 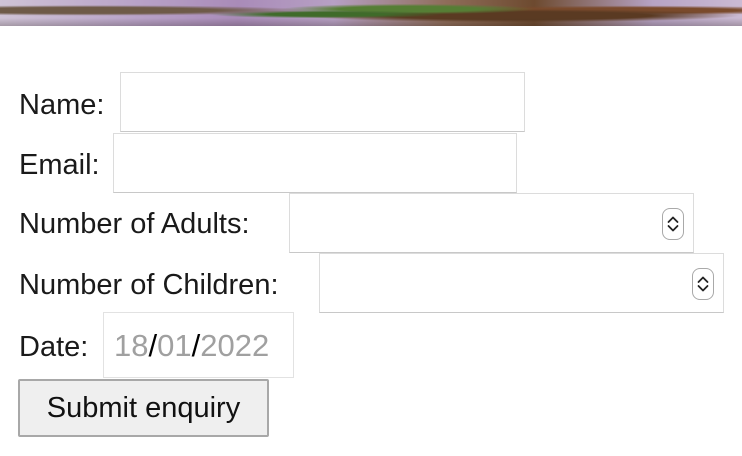 What do you see at coordinates (491, 223) in the screenshot?
I see `adults-number-input` at bounding box center [491, 223].